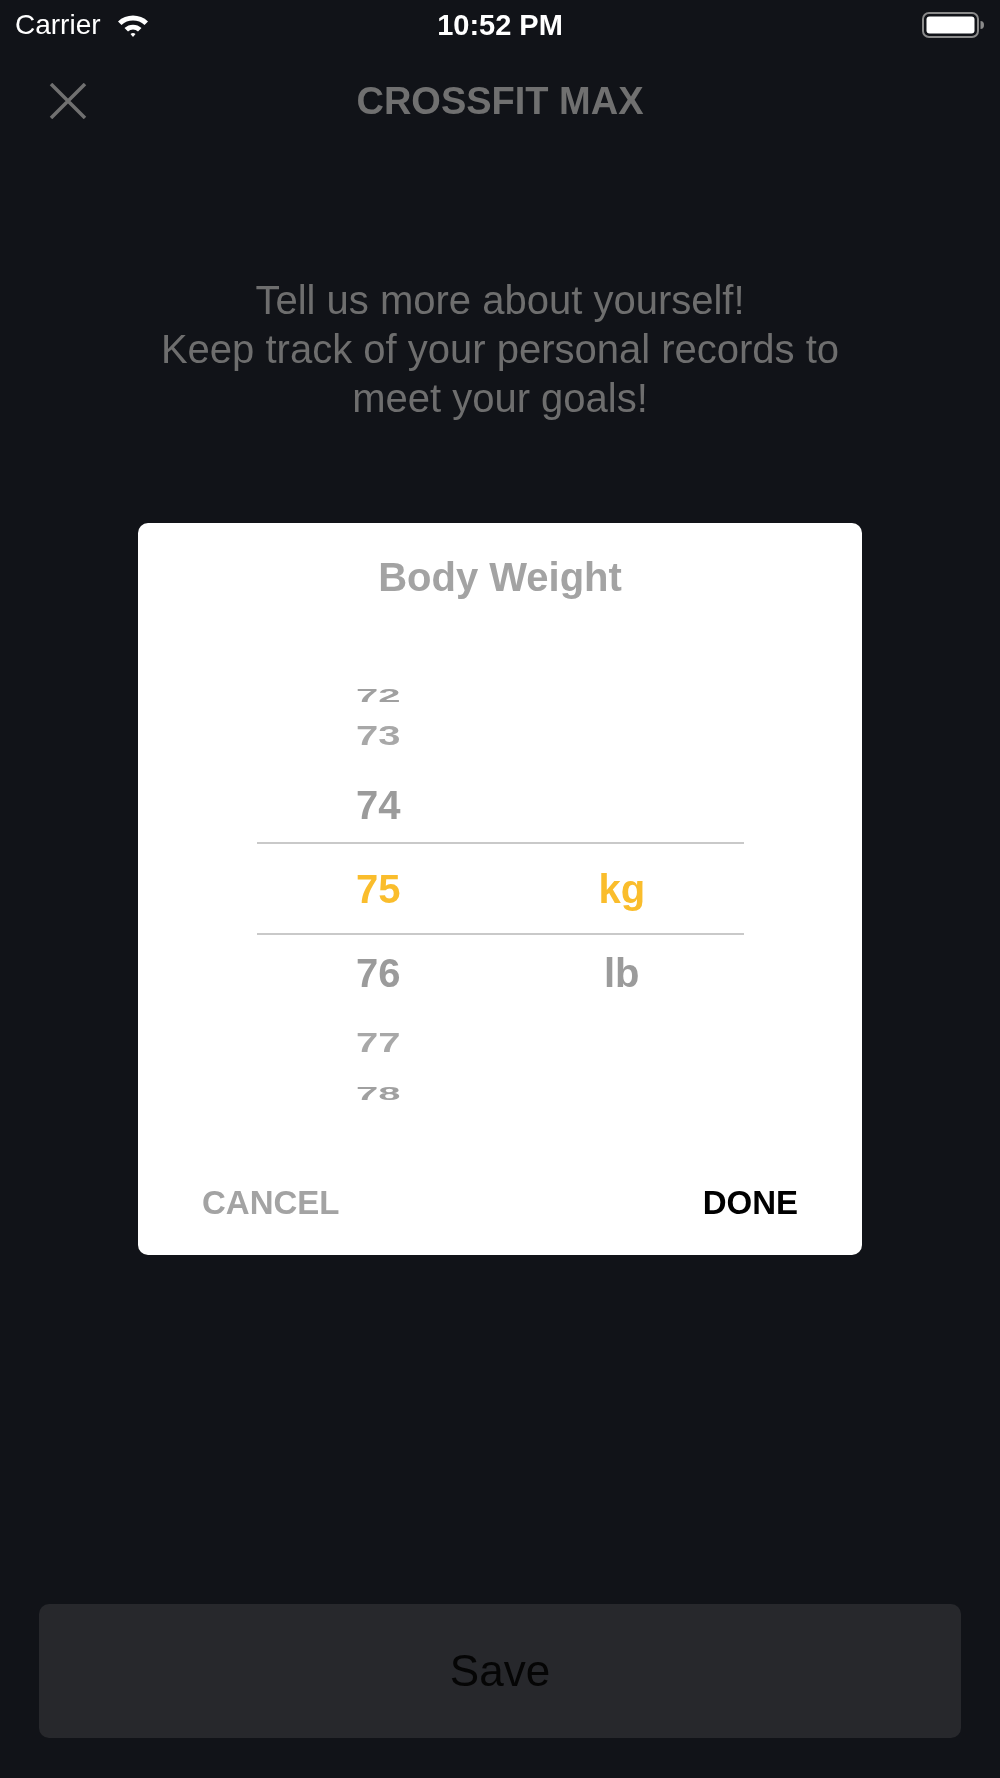 This screenshot has width=1000, height=1778. I want to click on picker-option: 72, so click(378, 696).